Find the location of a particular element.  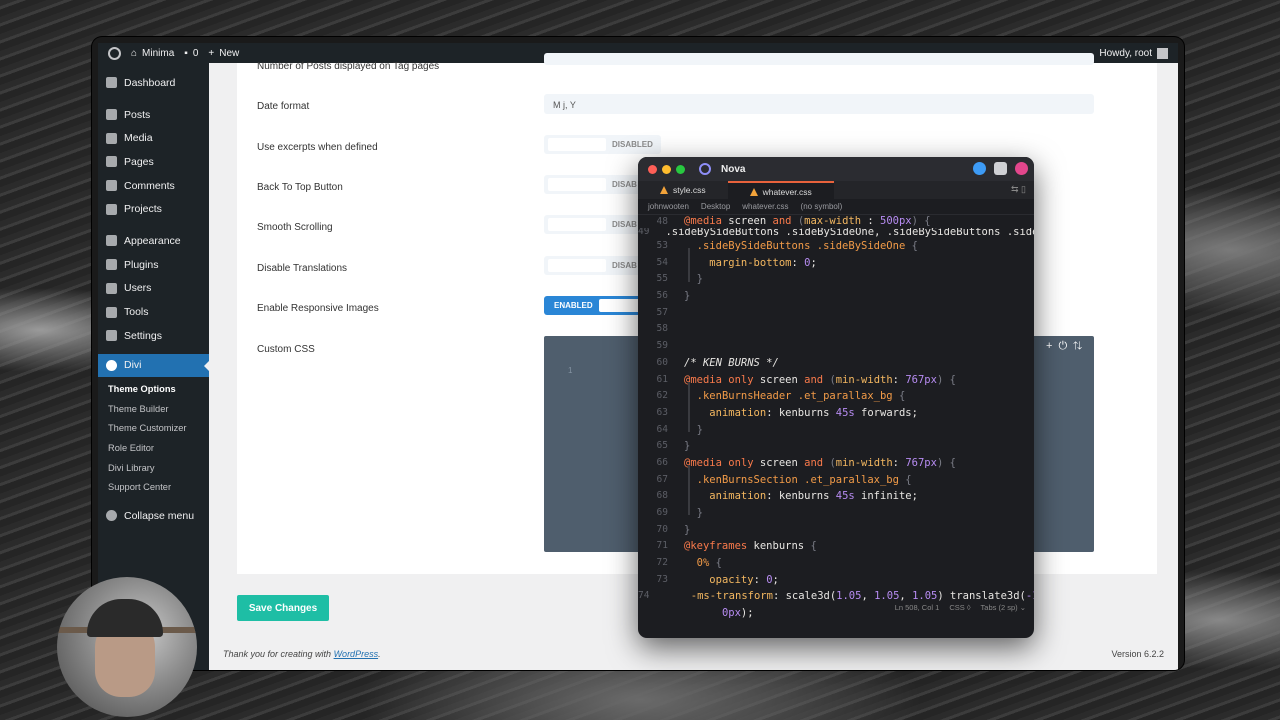

language-mode: CSS ◊ is located at coordinates (959, 608).